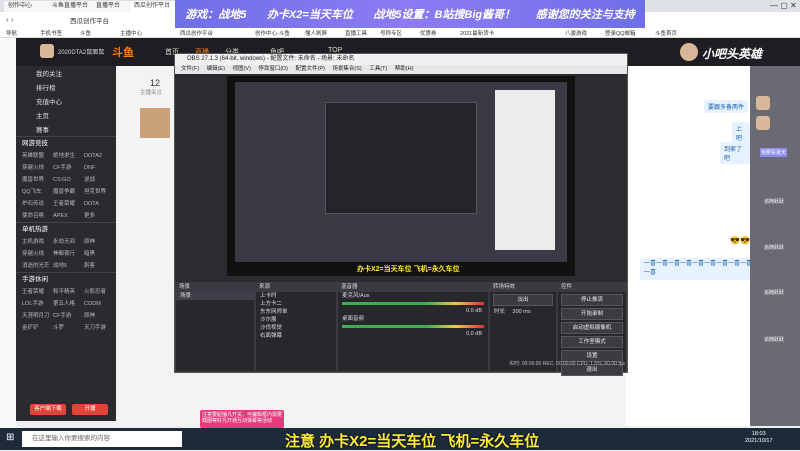 The image size is (800, 451). I want to click on bookmark-item: 创作中心-斗鱼, so click(272, 33).